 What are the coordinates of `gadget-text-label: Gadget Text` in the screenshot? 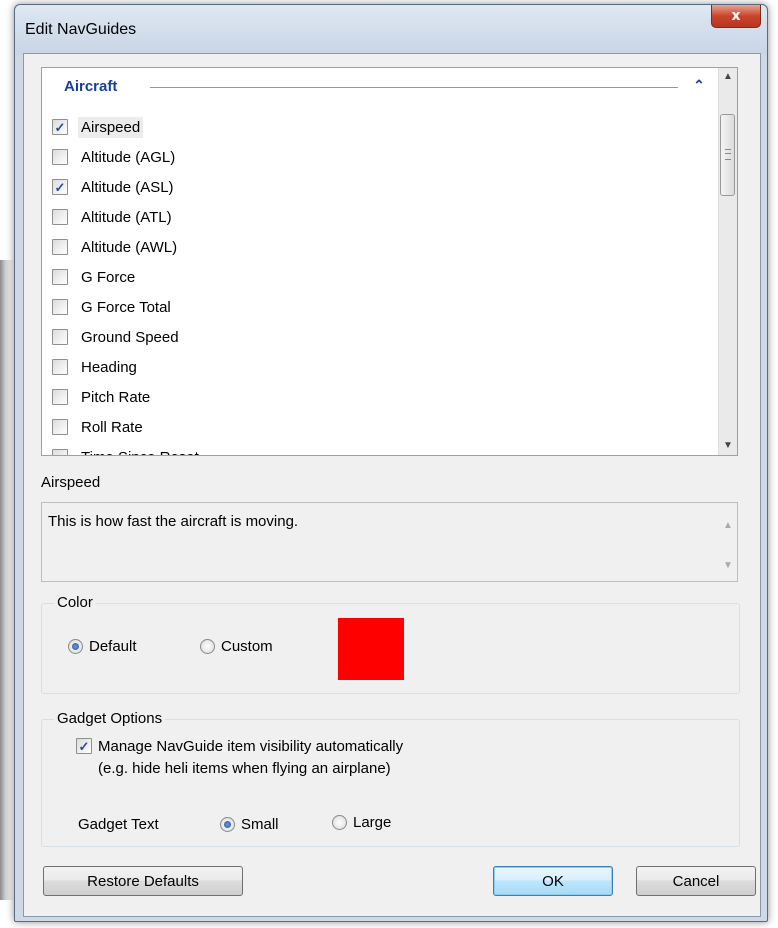 It's located at (118, 824).